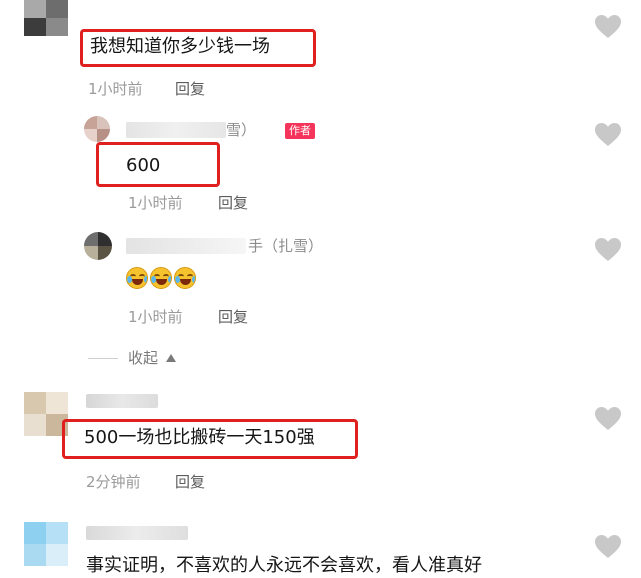 The width and height of the screenshot is (641, 578). What do you see at coordinates (199, 437) in the screenshot?
I see `comment-text: 500一场也比搬砖一天150强` at bounding box center [199, 437].